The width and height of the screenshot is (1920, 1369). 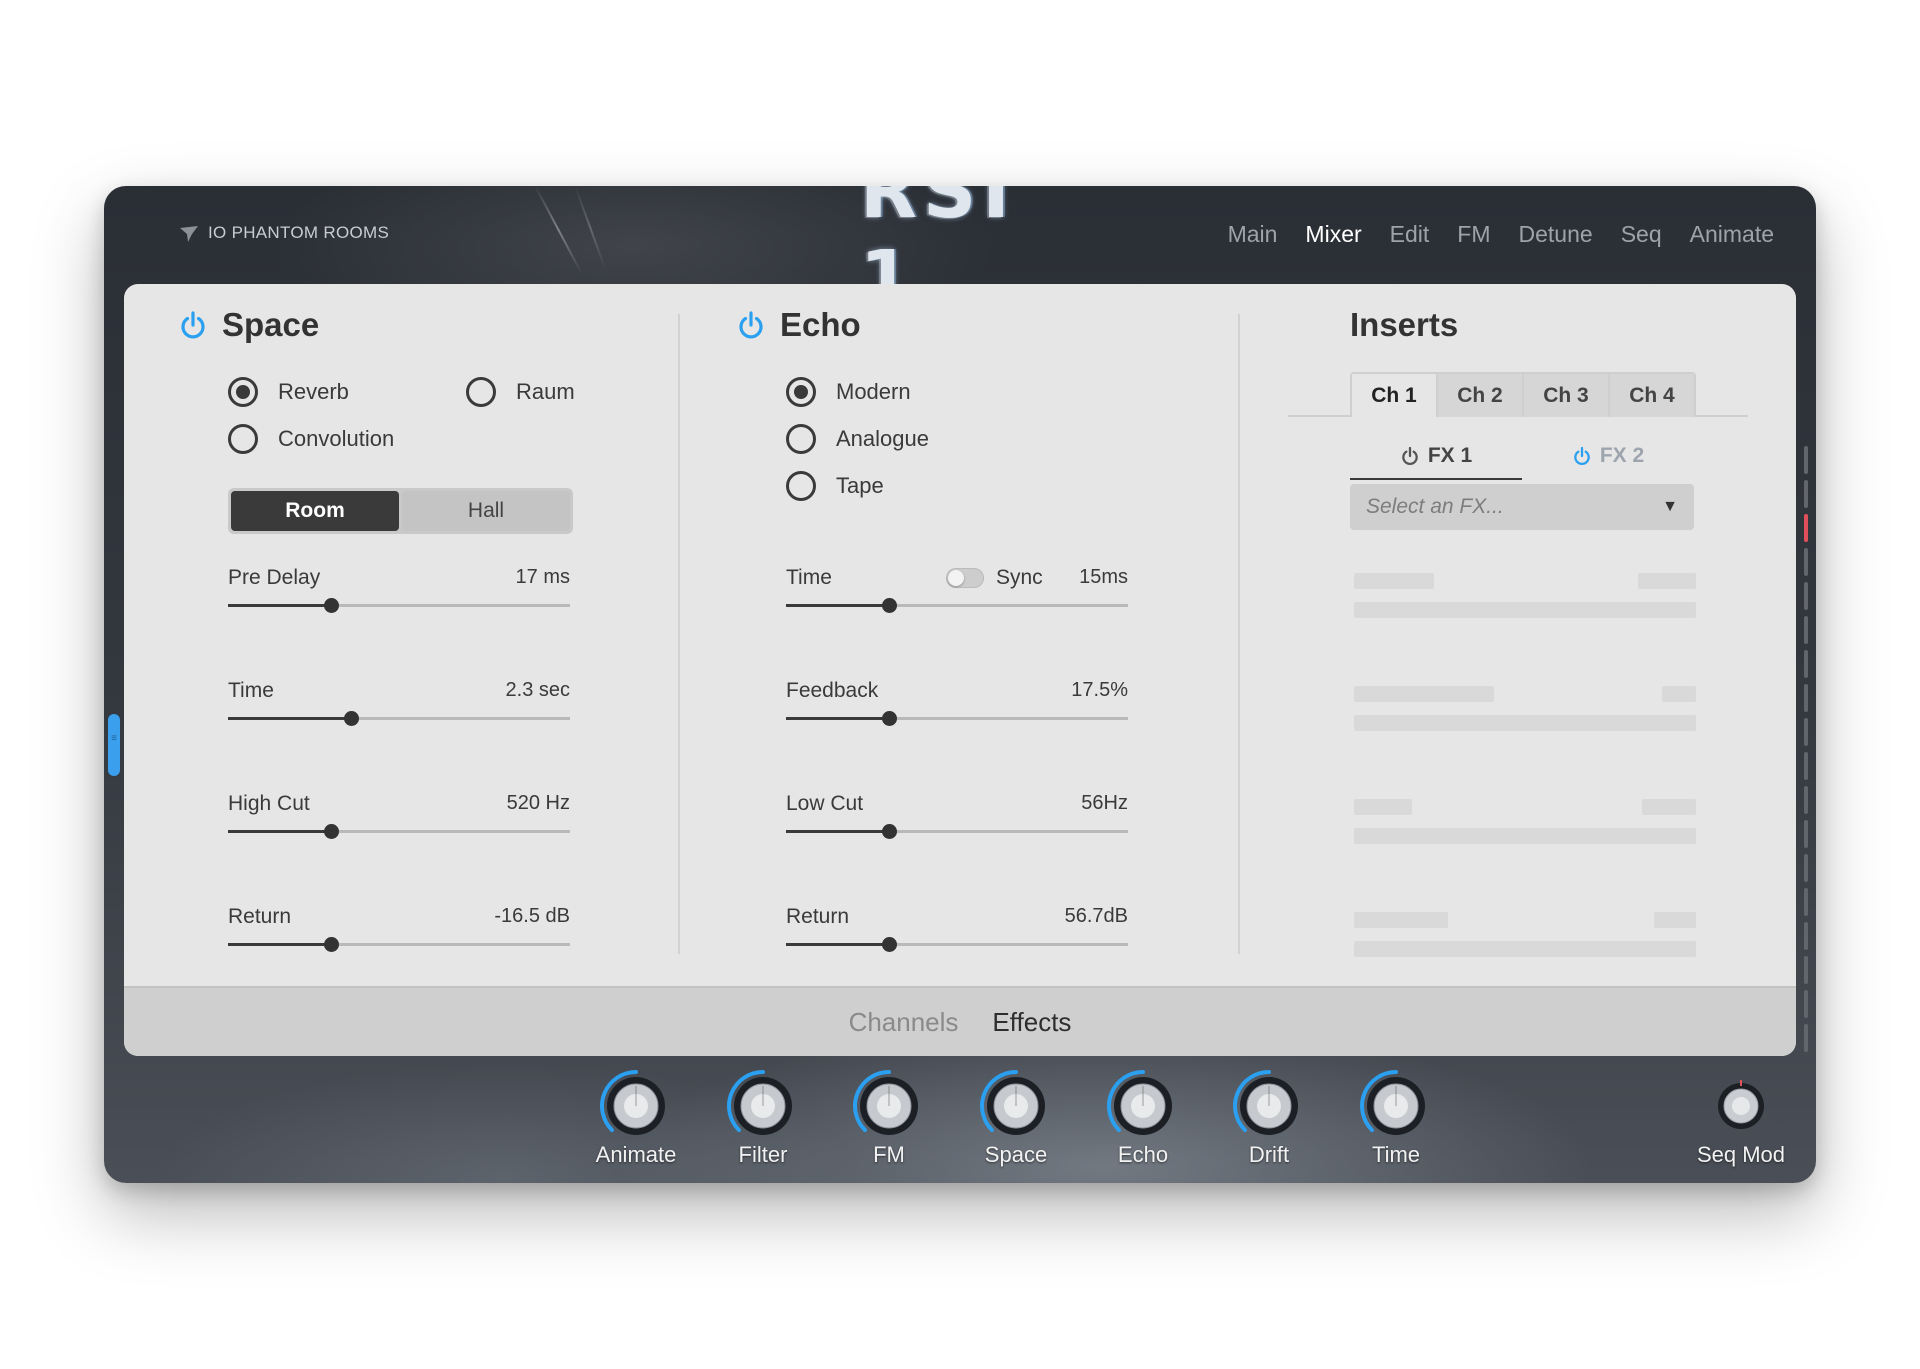 What do you see at coordinates (538, 803) in the screenshot?
I see `param-value: 520 Hz` at bounding box center [538, 803].